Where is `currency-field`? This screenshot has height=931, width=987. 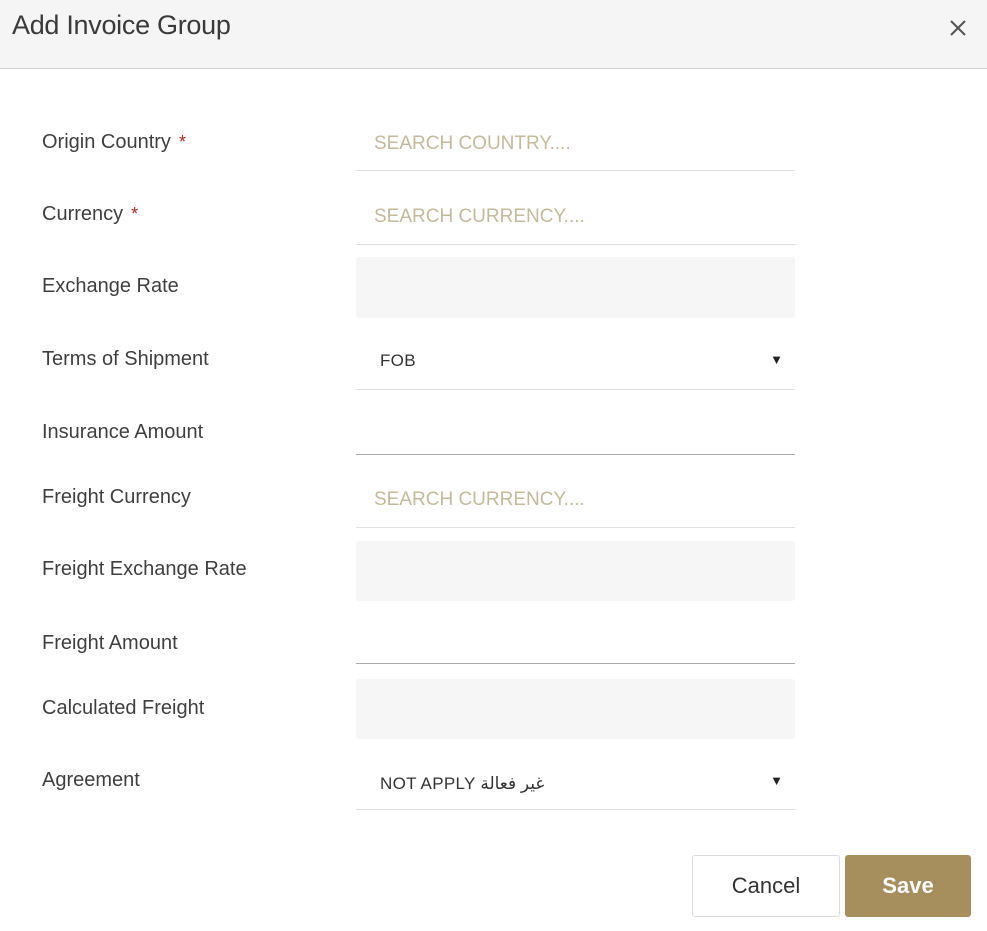
currency-field is located at coordinates (575, 217).